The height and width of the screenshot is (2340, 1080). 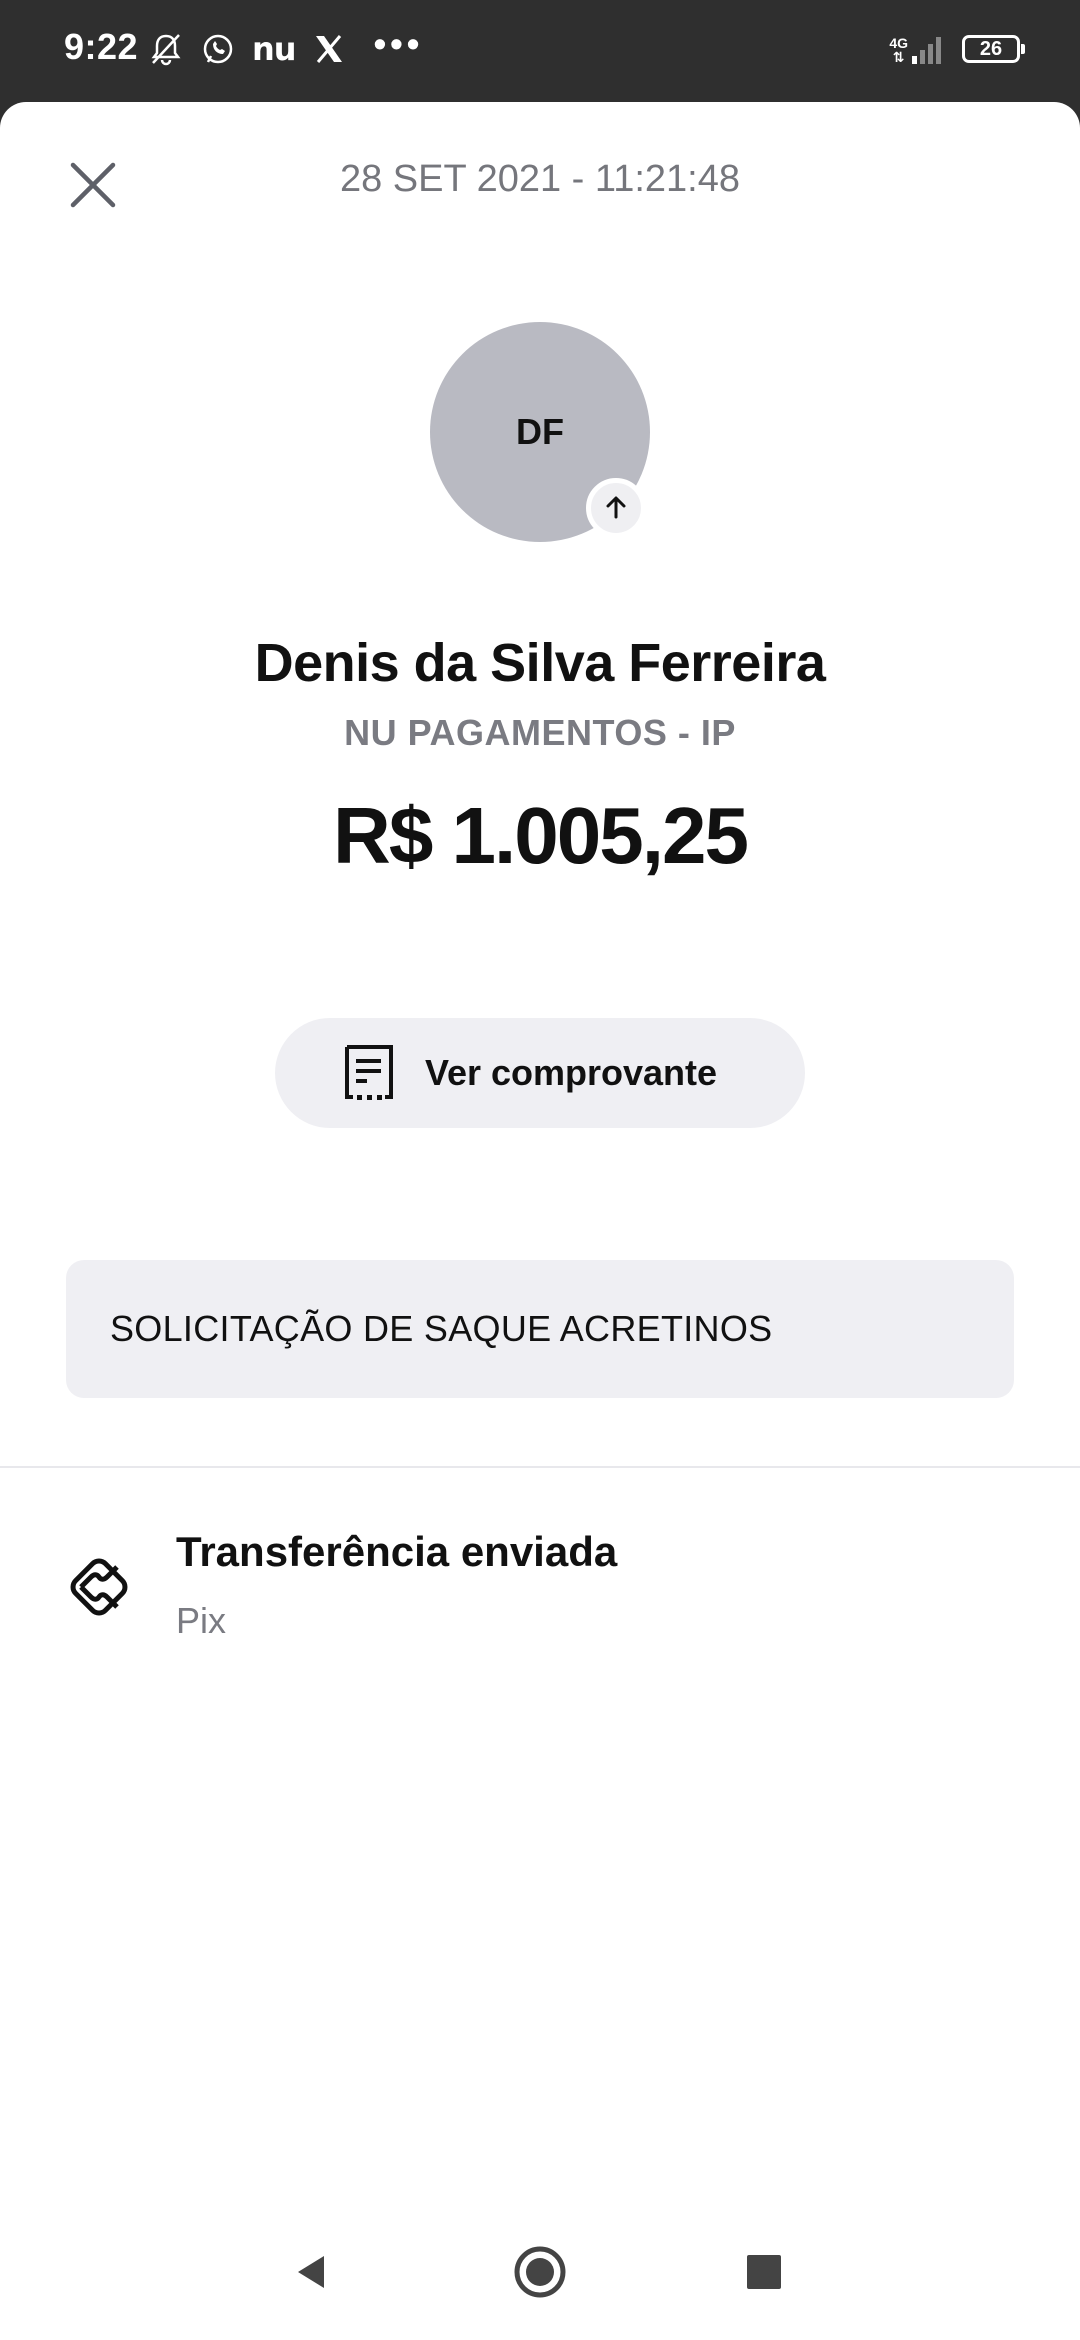 What do you see at coordinates (166, 49) in the screenshot?
I see `alarm-off-icon` at bounding box center [166, 49].